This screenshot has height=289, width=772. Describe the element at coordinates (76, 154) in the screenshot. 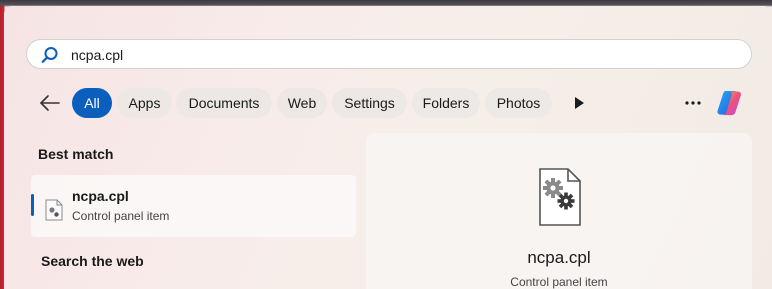

I see `best-match-heading: Best match` at that location.